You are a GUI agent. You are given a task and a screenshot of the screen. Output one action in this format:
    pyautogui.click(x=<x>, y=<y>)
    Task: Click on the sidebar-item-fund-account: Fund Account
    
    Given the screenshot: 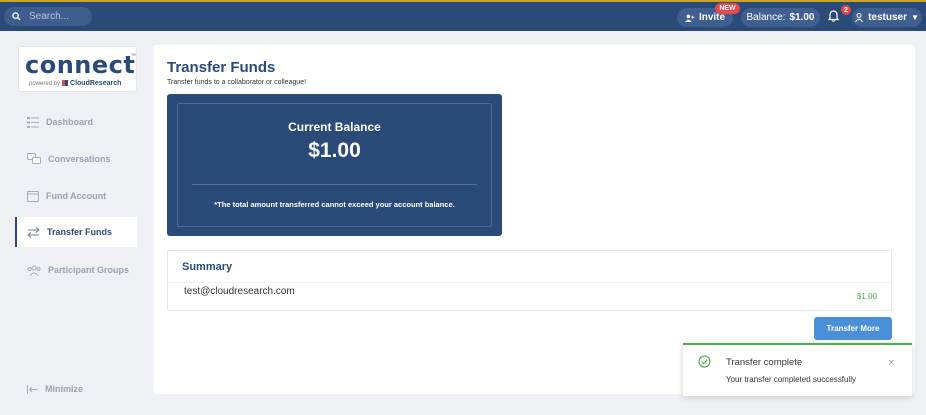 What is the action you would take?
    pyautogui.click(x=76, y=196)
    